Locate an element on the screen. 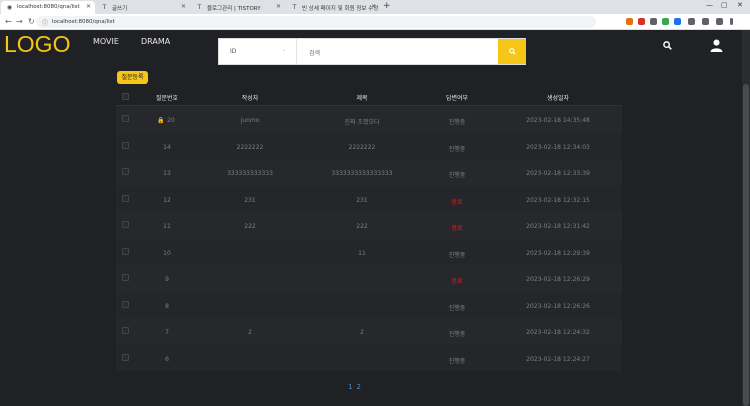 This screenshot has width=750, height=406. page-link-1: 1 is located at coordinates (350, 387).